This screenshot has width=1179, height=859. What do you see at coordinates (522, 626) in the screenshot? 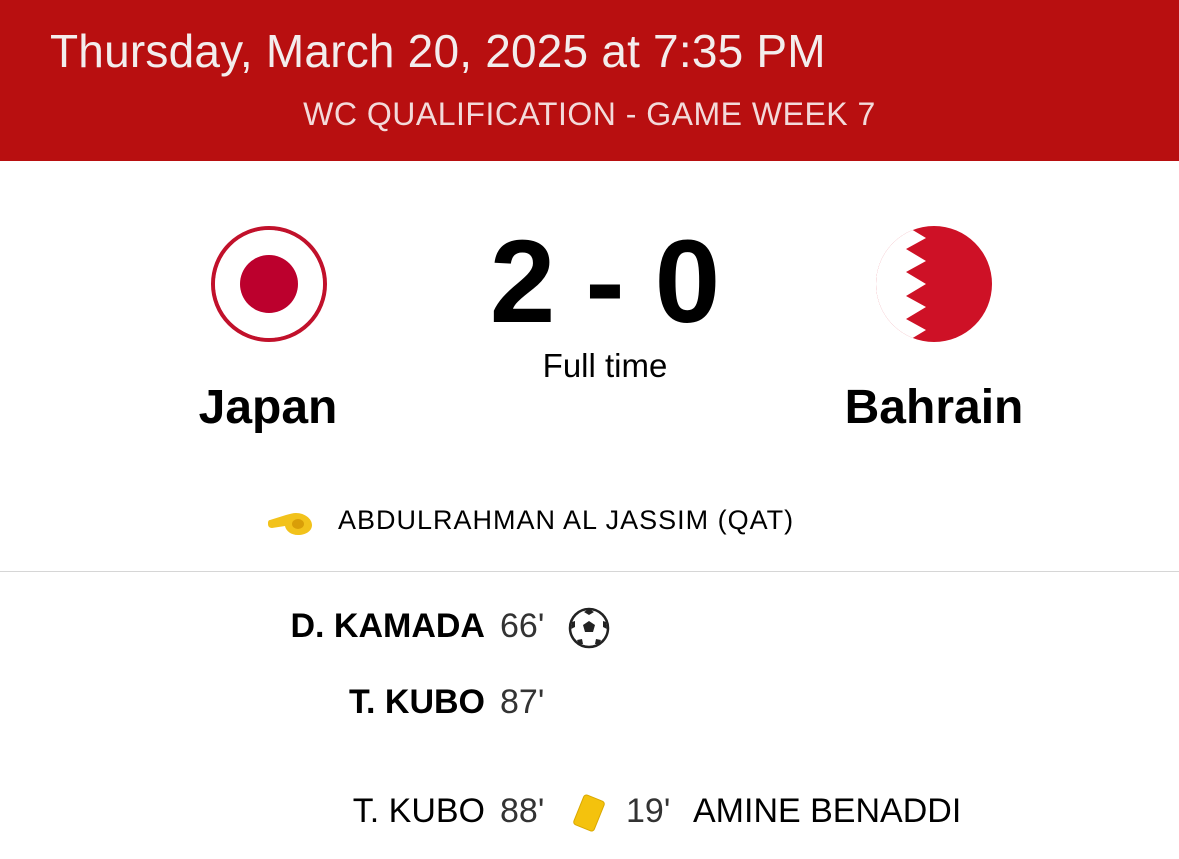
I see `event-minute: 66'` at bounding box center [522, 626].